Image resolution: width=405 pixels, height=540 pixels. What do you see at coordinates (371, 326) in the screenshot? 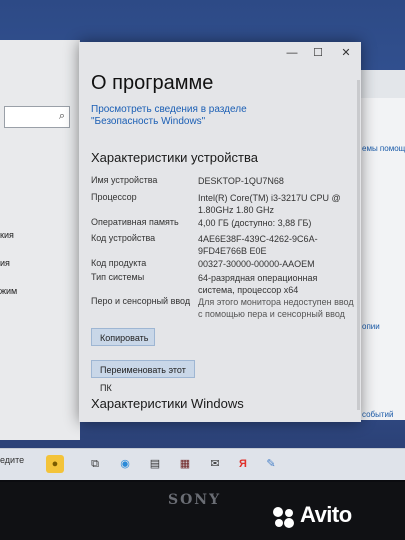
I see `right-window-link: опии` at bounding box center [371, 326].